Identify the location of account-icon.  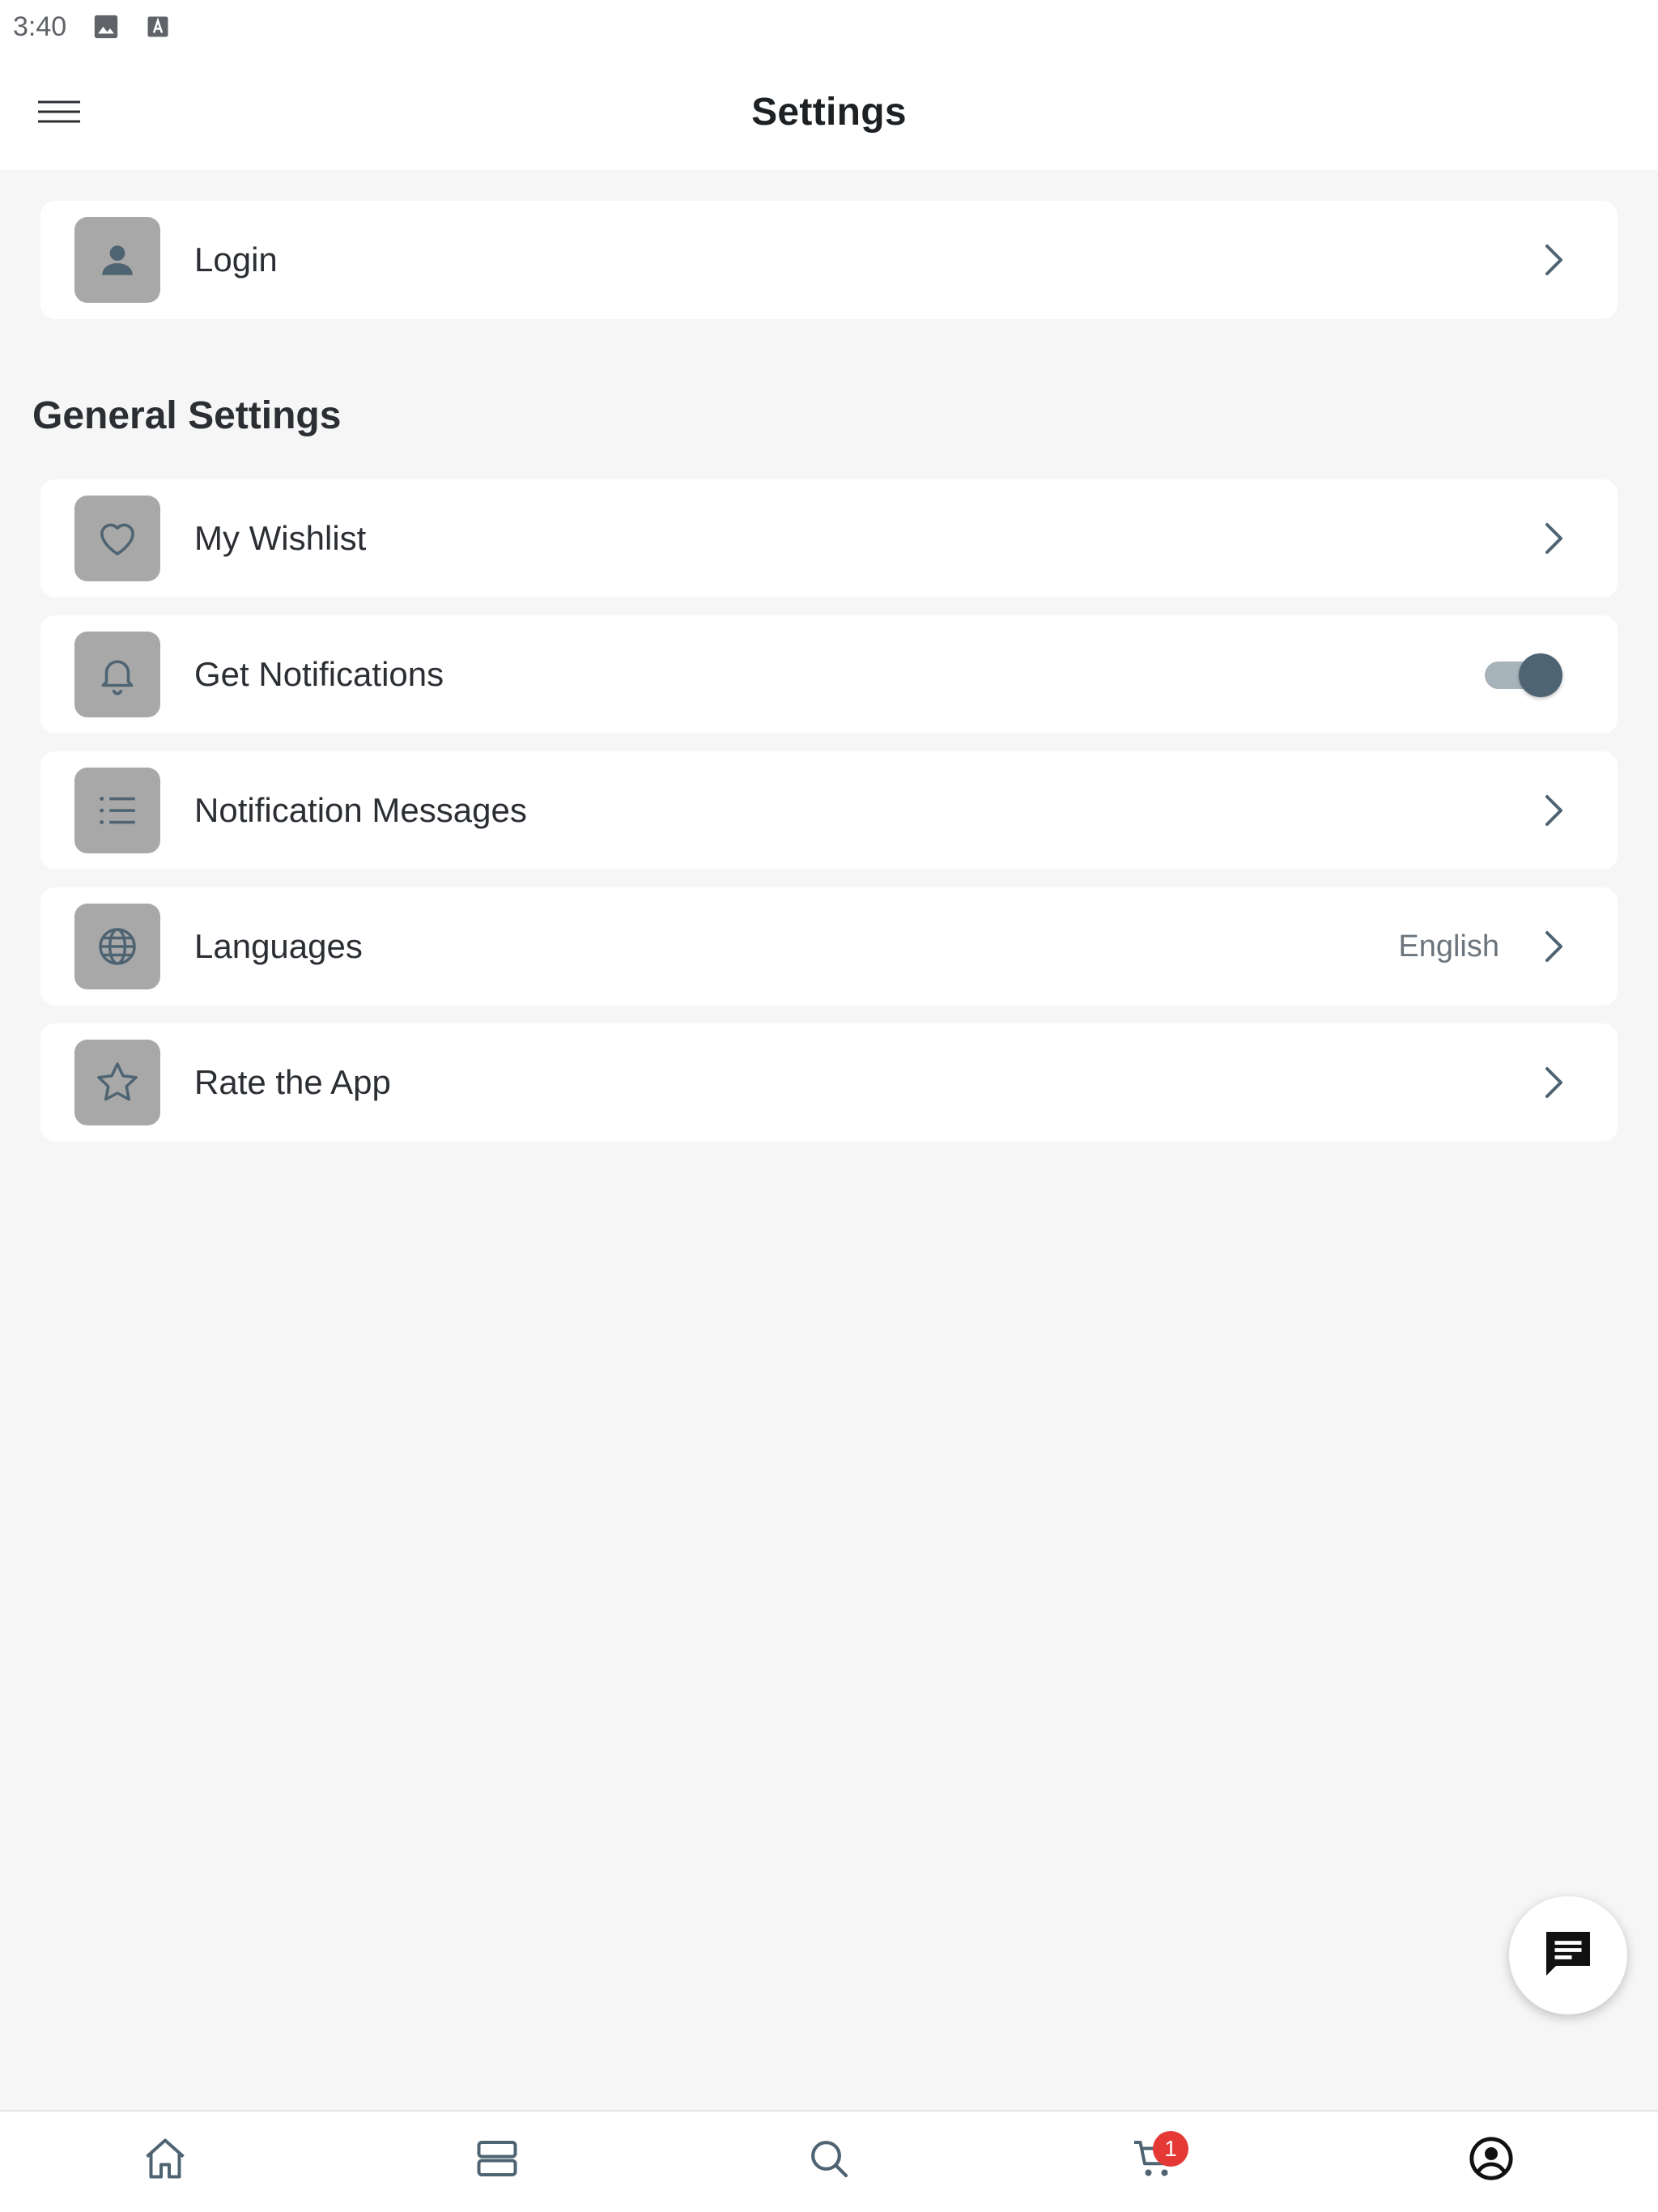
(1491, 2161).